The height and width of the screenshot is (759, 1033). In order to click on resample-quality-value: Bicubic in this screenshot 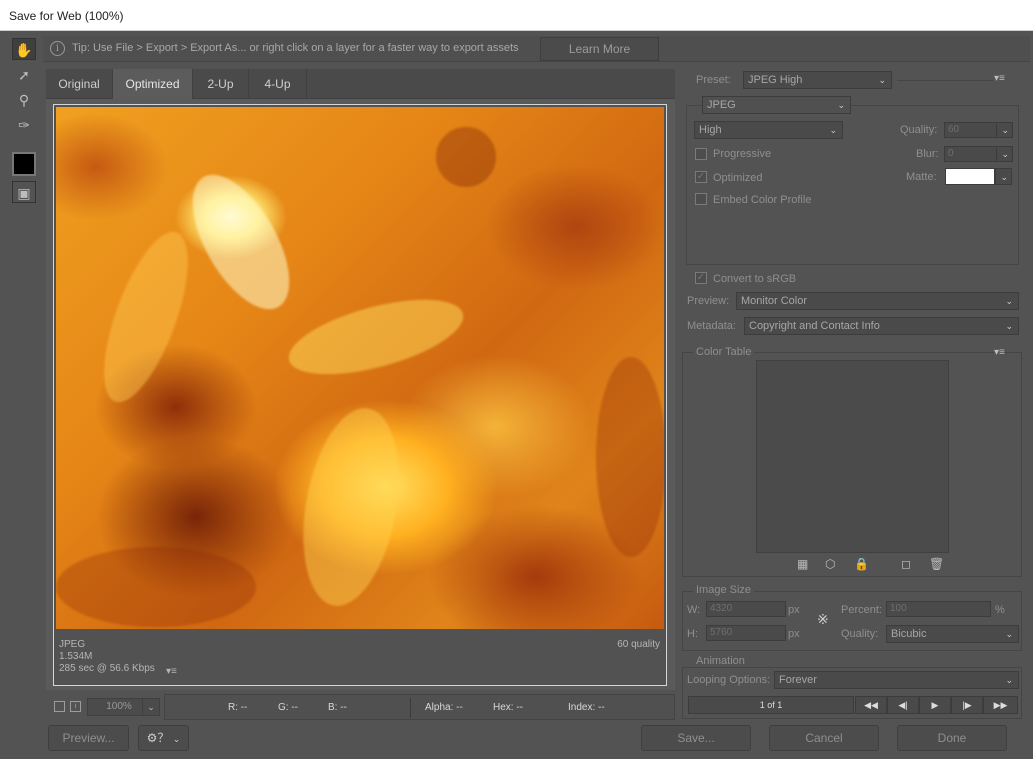, I will do `click(909, 634)`.